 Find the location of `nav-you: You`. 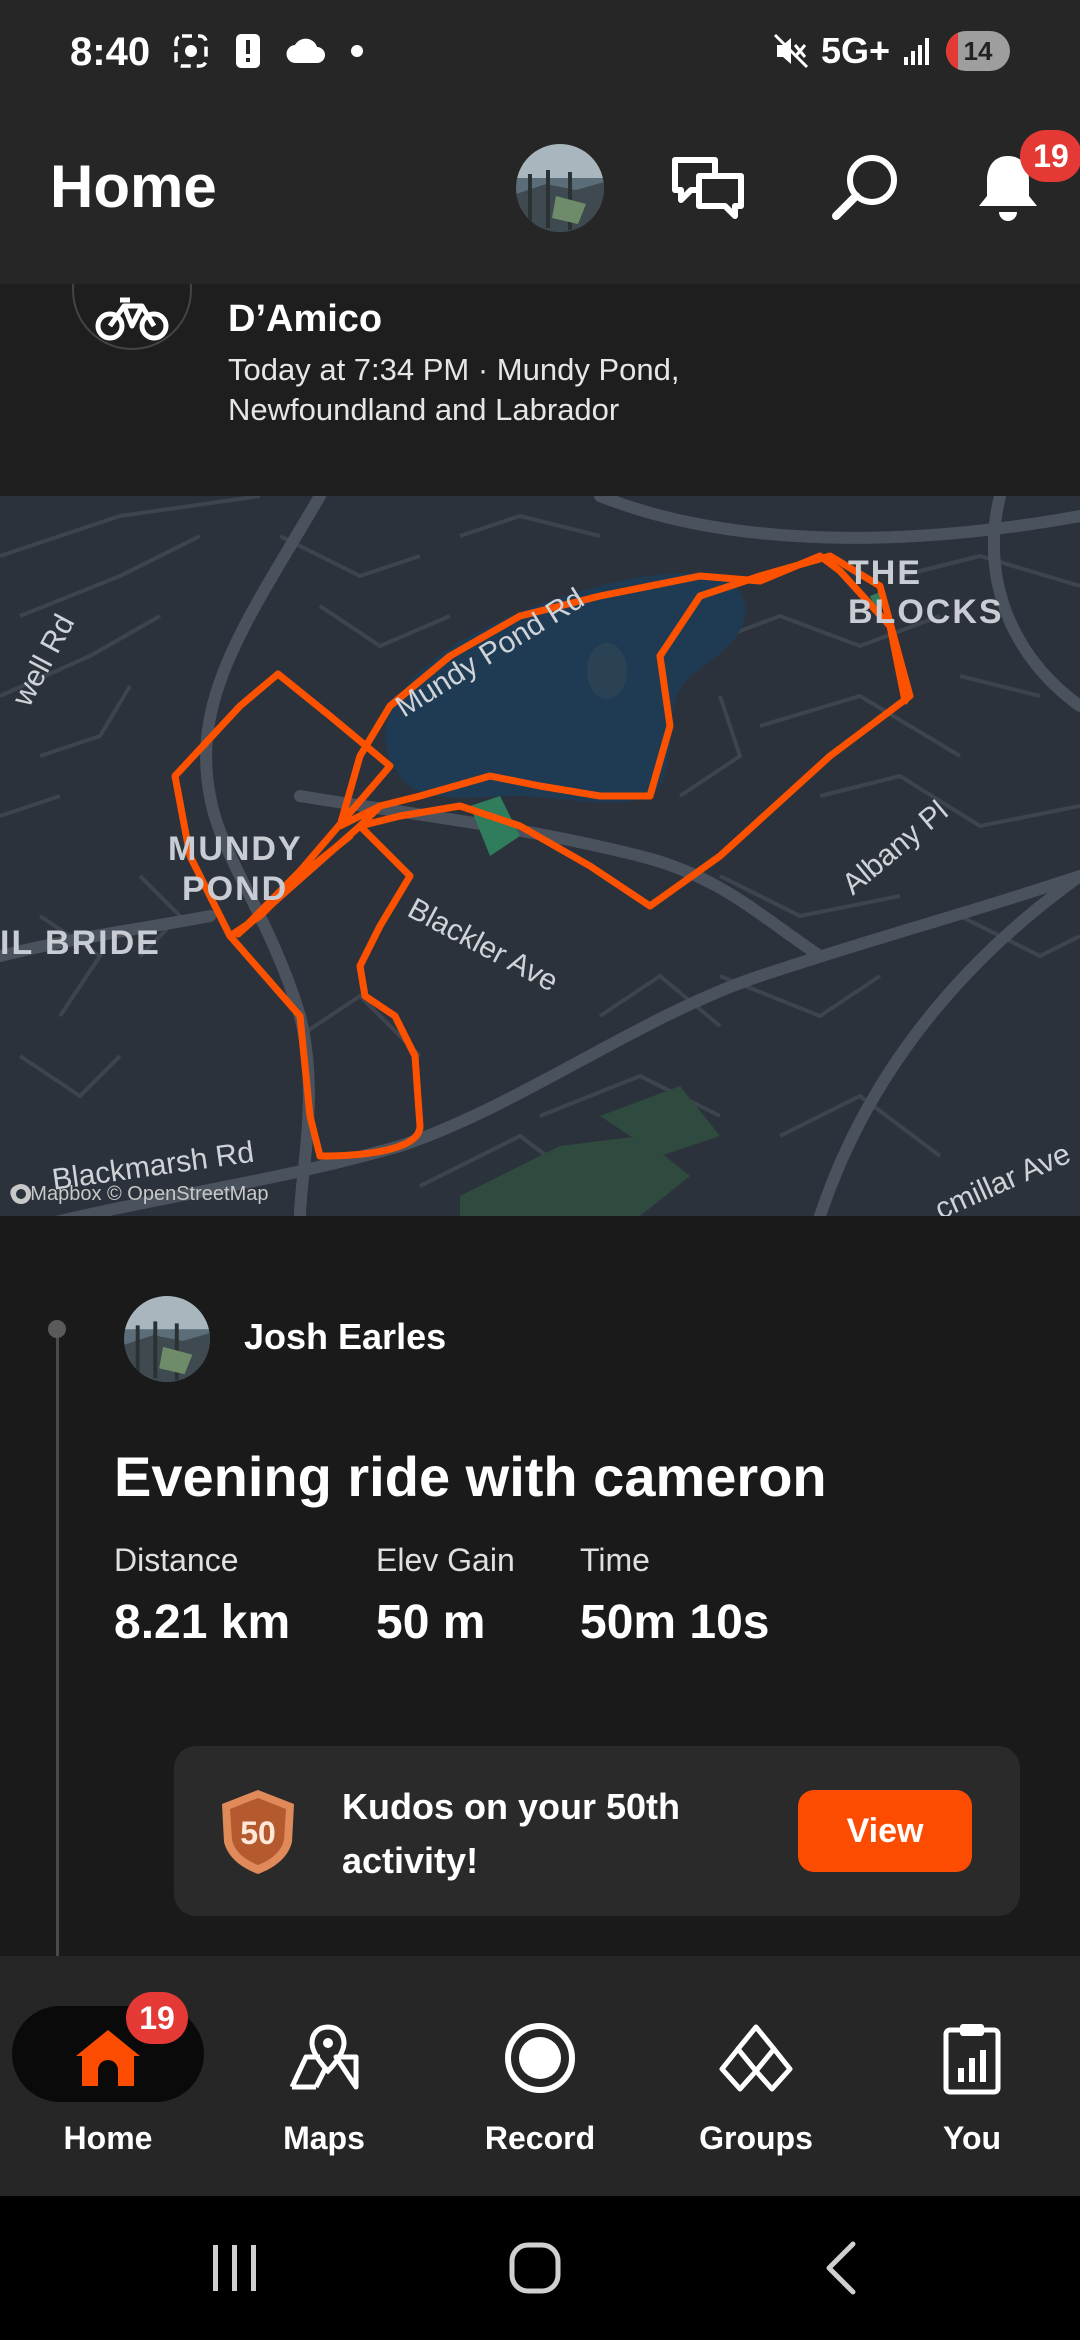

nav-you: You is located at coordinates (972, 2076).